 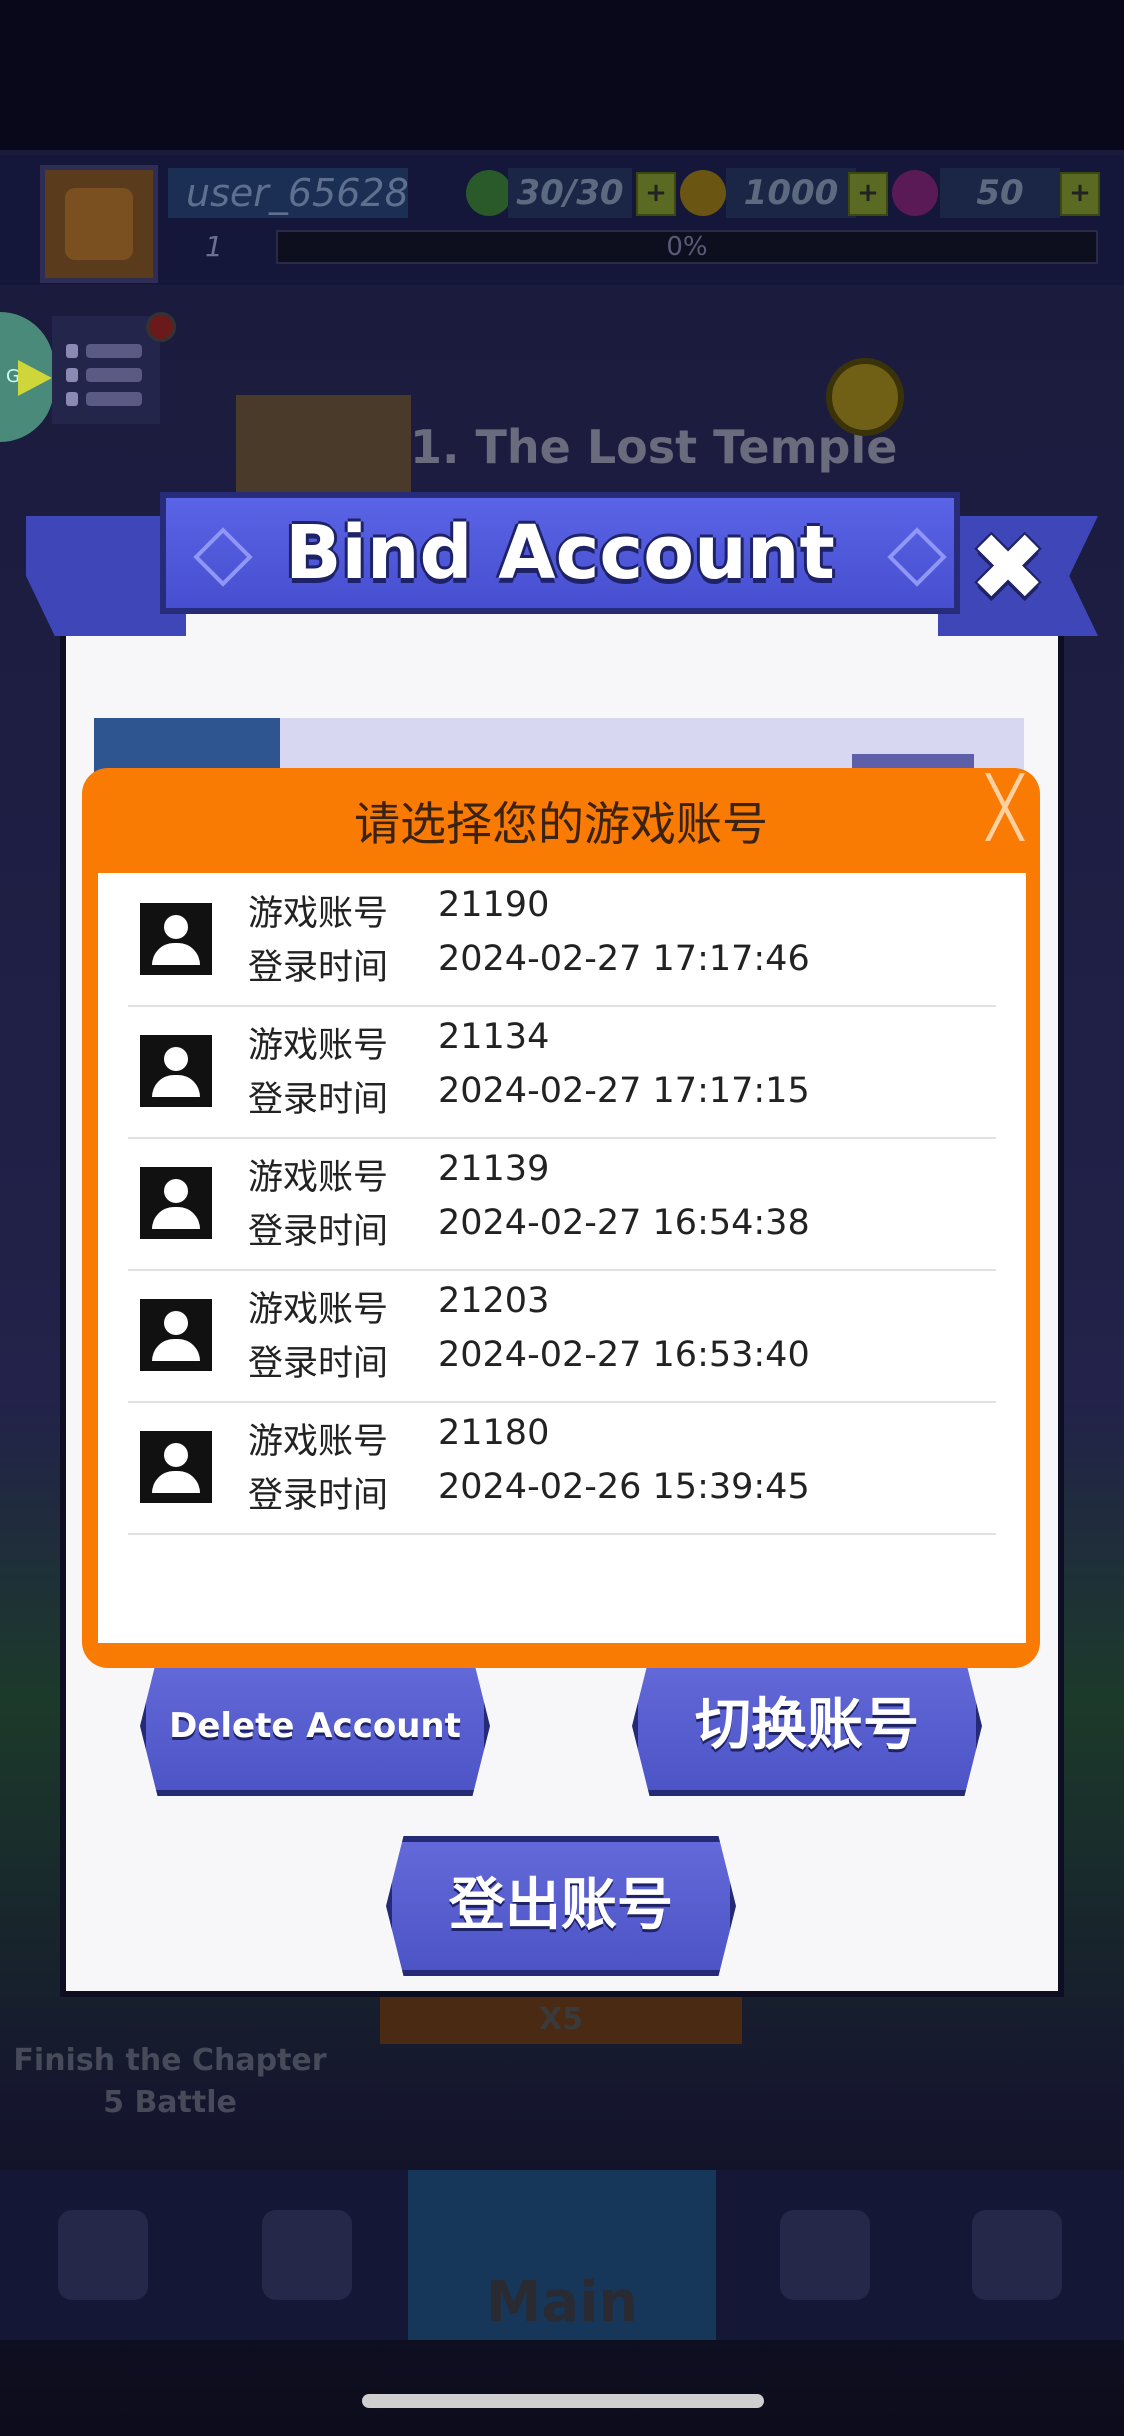 What do you see at coordinates (21, 376) in the screenshot?
I see `gm-label: GM` at bounding box center [21, 376].